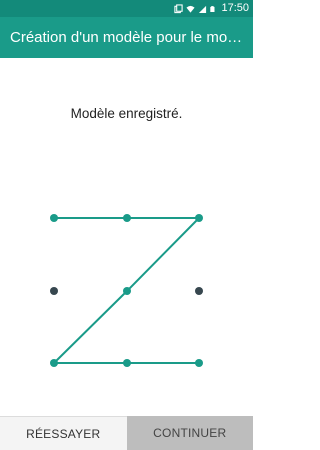  Describe the element at coordinates (63, 433) in the screenshot. I see `retry-button: RÉESSAYER` at that location.